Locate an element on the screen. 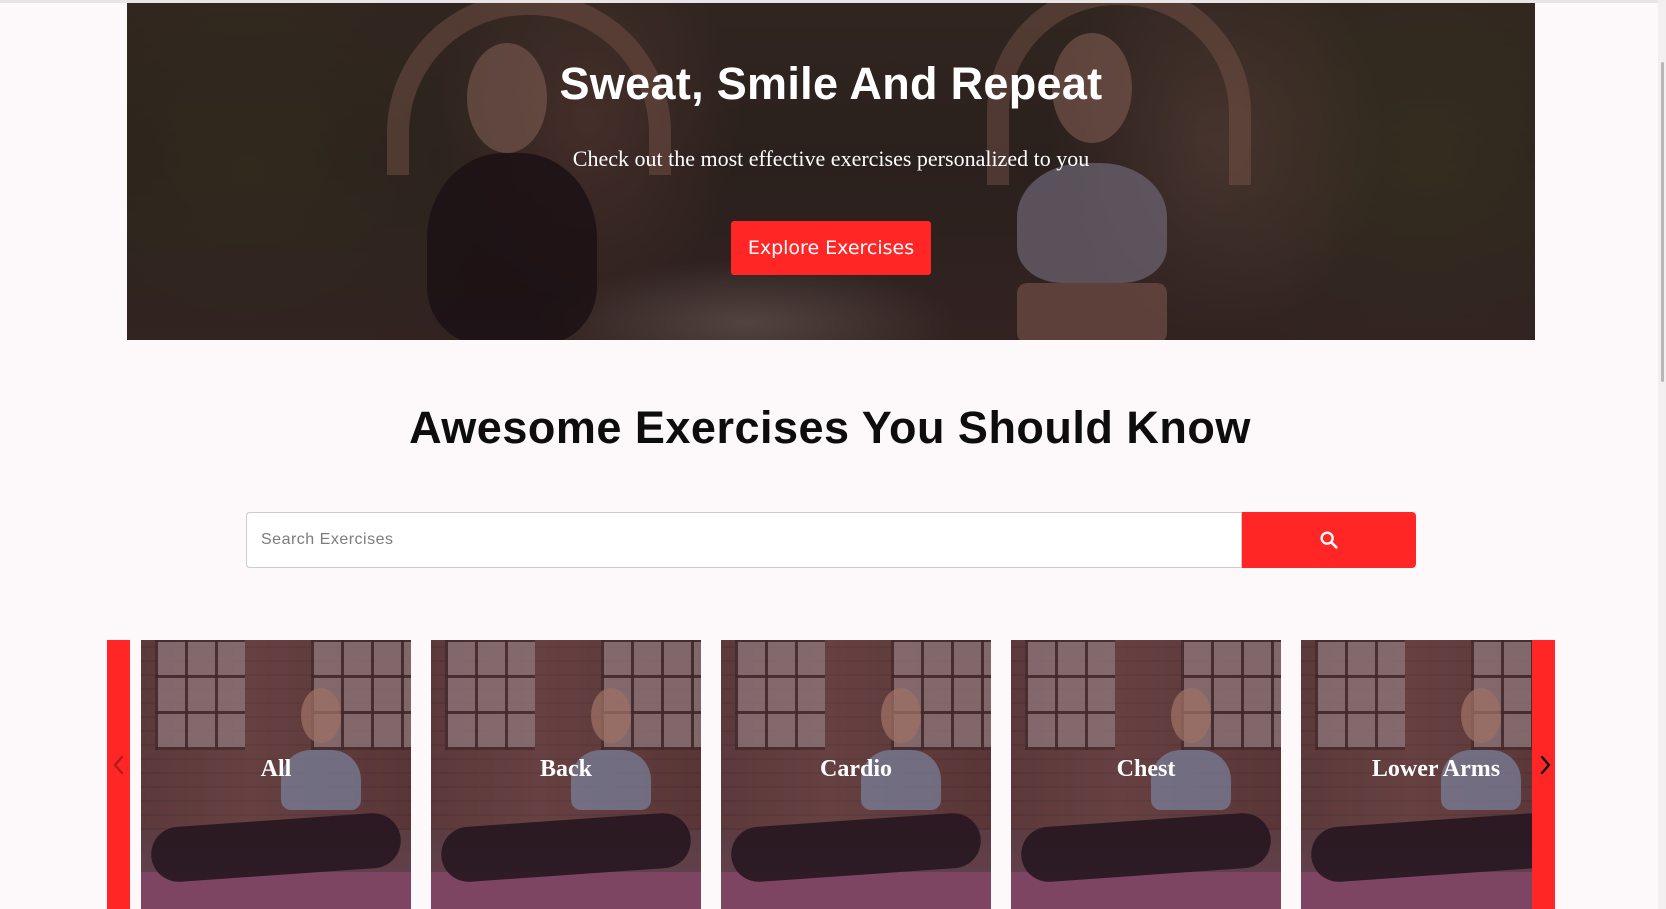 The image size is (1666, 909). carousel-next-button is located at coordinates (1545, 765).